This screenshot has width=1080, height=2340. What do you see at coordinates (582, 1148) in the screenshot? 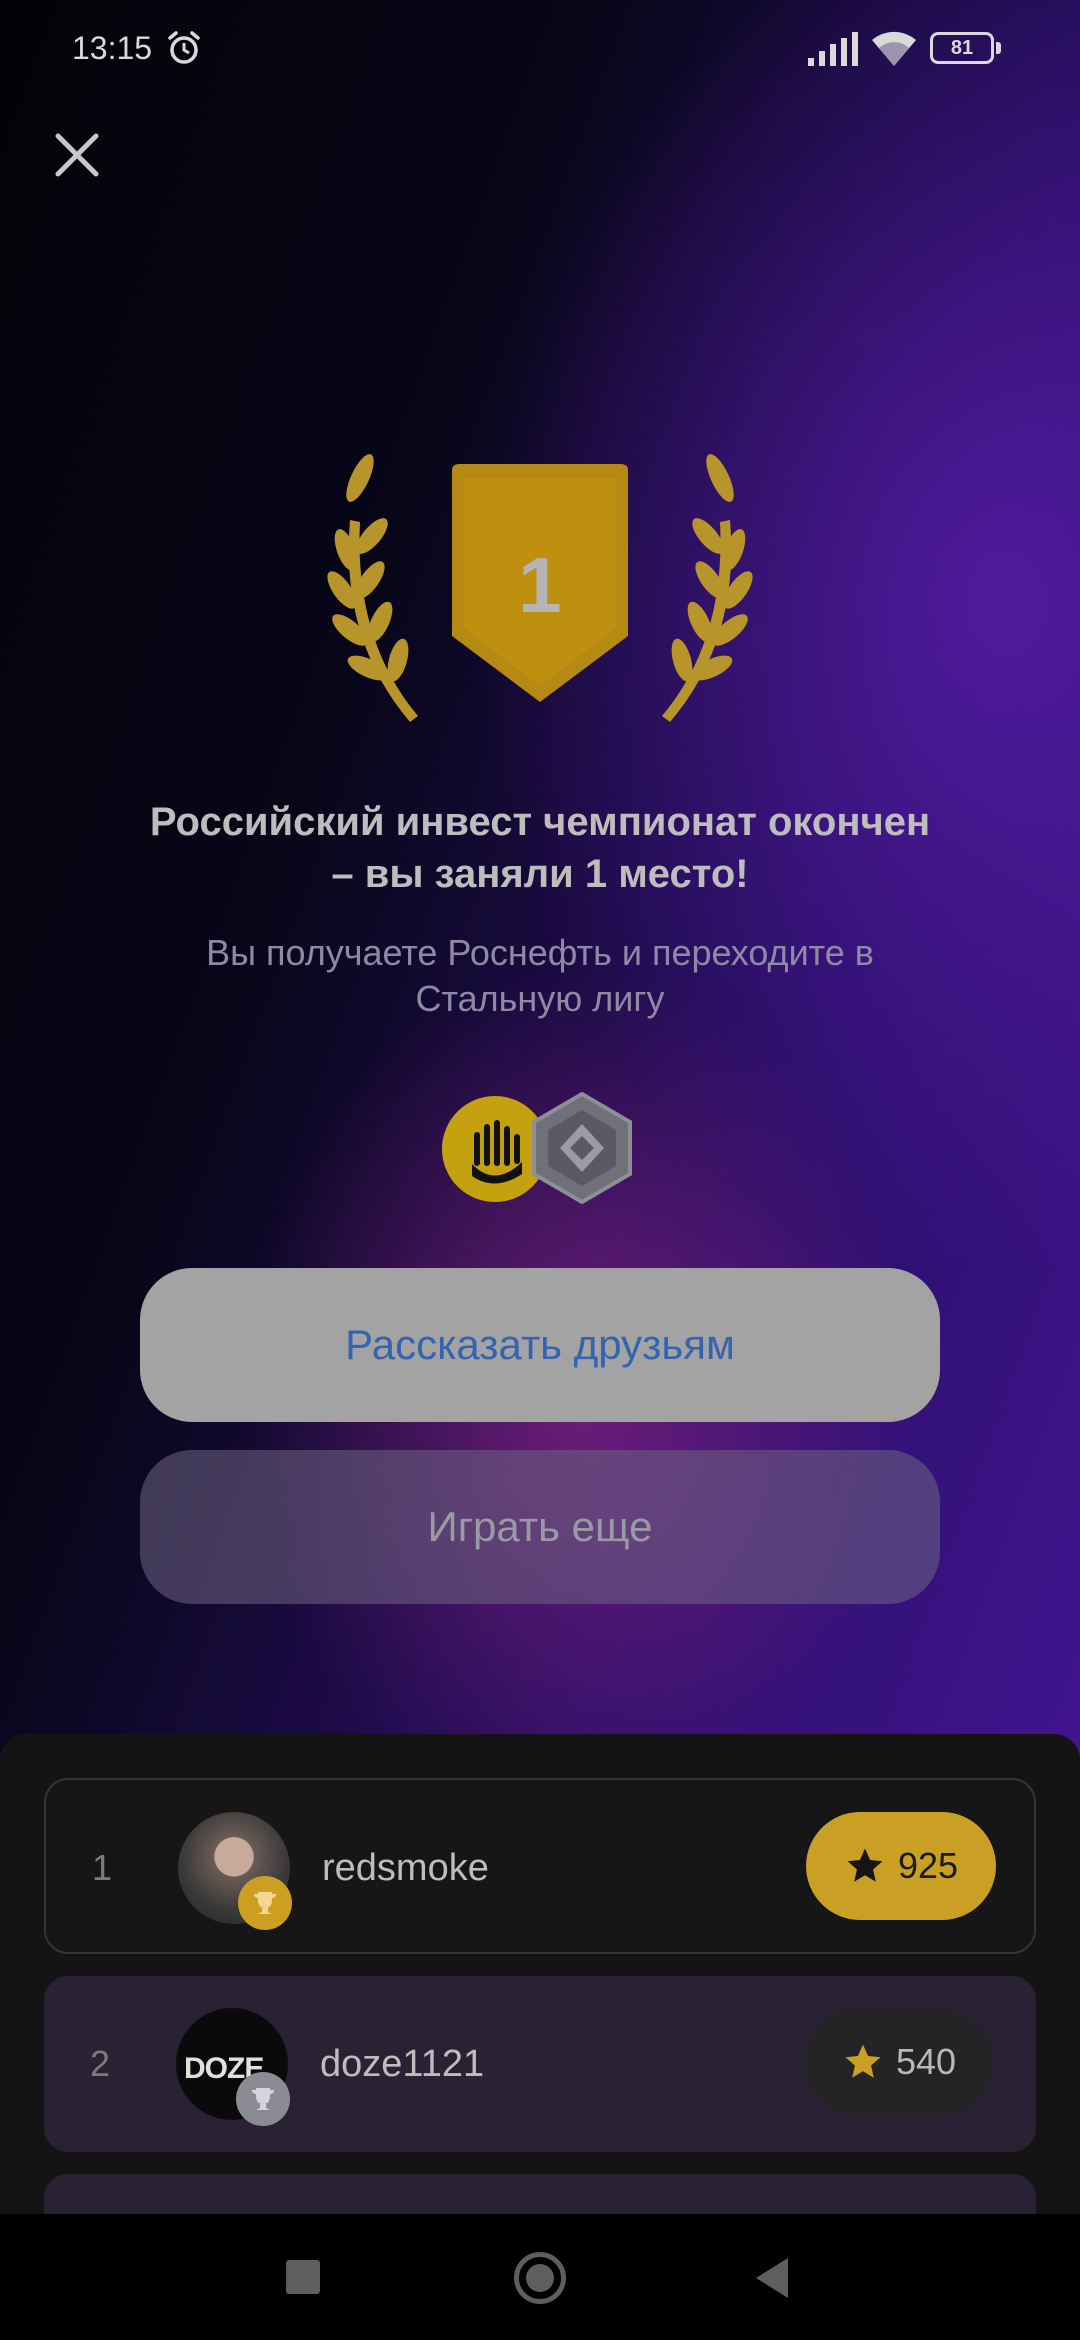
I see `steel-league-icon` at bounding box center [582, 1148].